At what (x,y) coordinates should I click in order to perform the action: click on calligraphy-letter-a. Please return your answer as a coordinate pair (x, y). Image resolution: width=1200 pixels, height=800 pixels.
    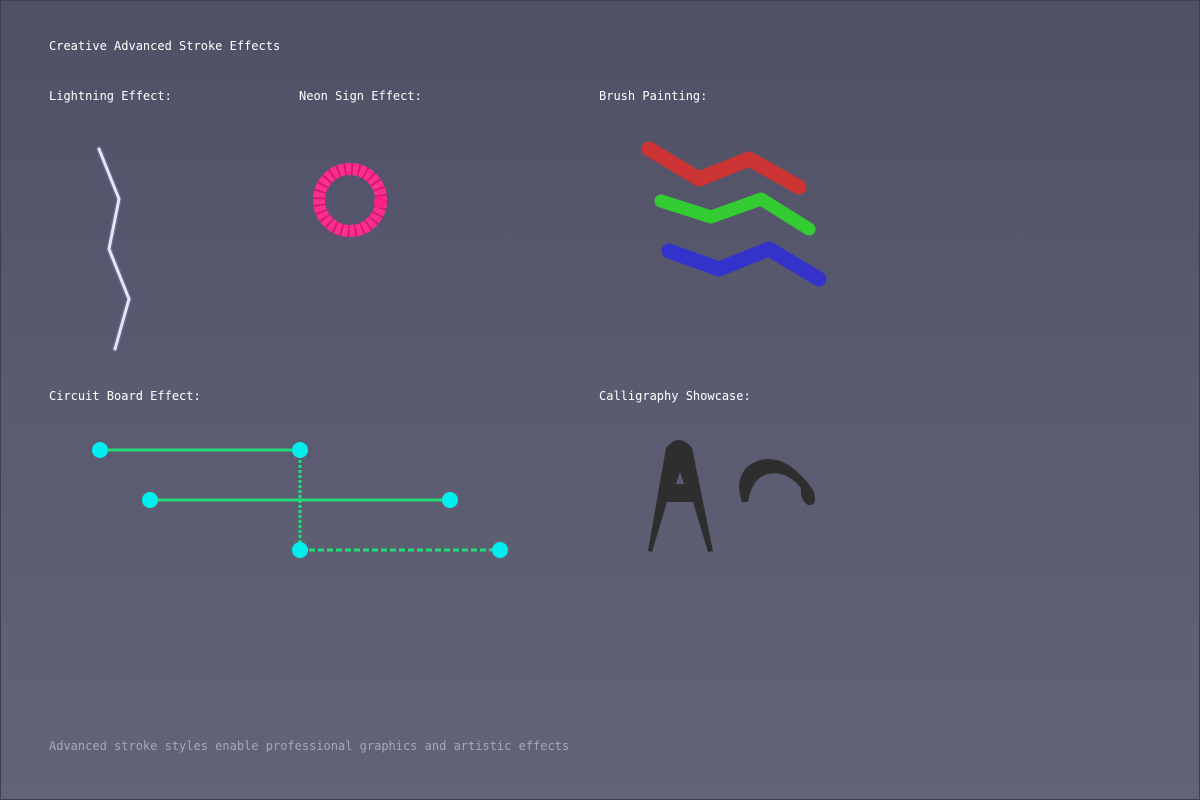
    Looking at the image, I should click on (680, 496).